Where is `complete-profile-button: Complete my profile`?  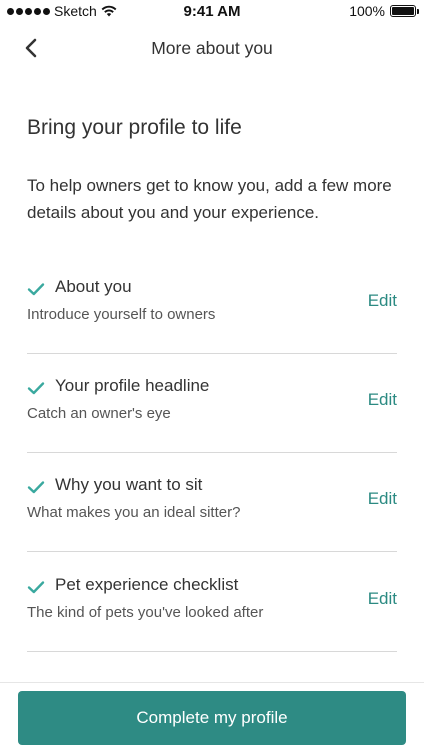 complete-profile-button: Complete my profile is located at coordinates (212, 718).